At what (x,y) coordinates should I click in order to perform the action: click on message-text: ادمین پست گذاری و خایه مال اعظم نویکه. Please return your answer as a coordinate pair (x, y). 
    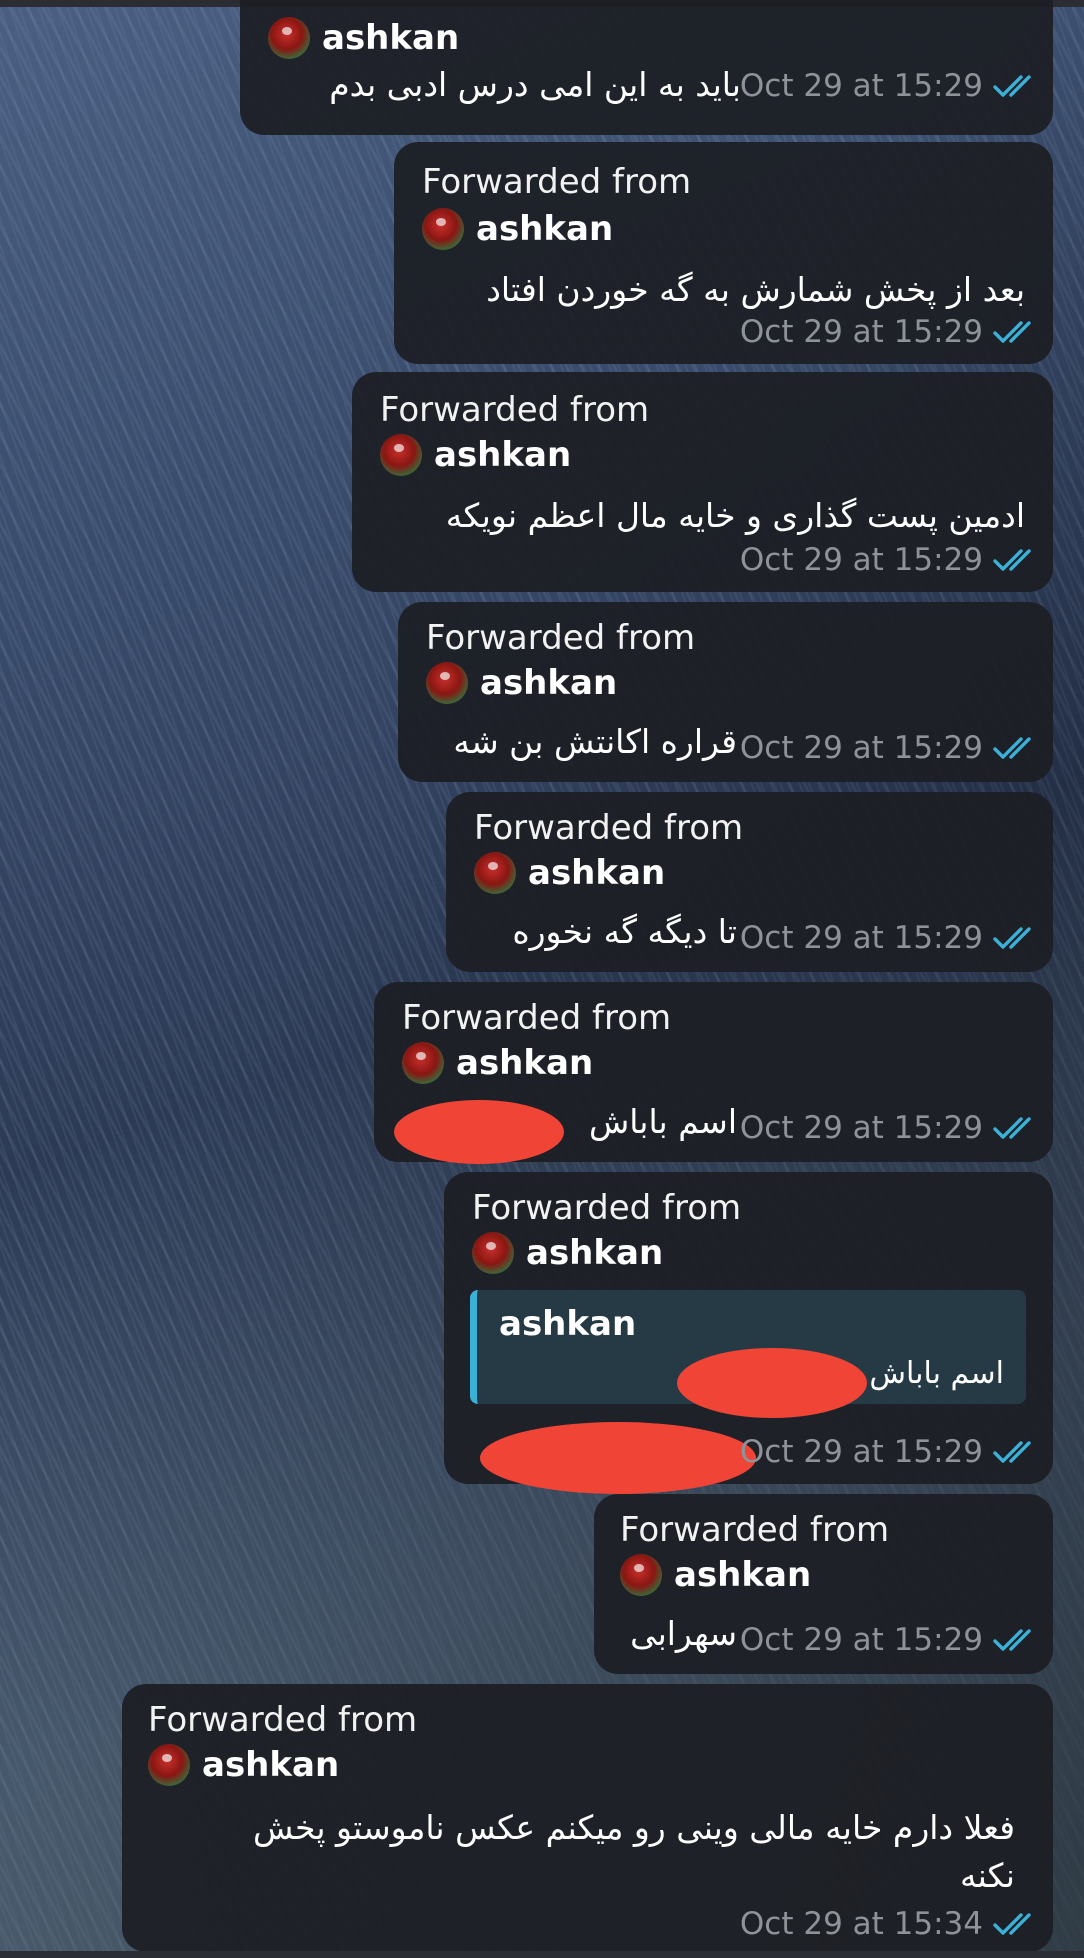
    Looking at the image, I should click on (735, 515).